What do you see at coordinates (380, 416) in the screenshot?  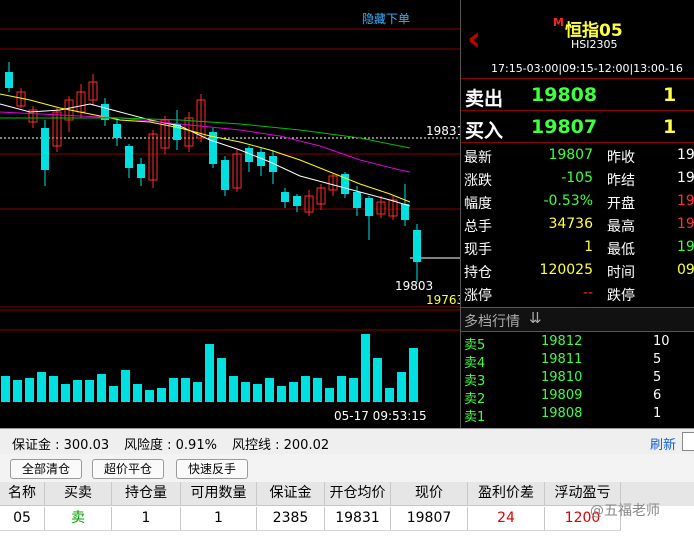 I see `chart-timestamp: 05-17 09:53:15` at bounding box center [380, 416].